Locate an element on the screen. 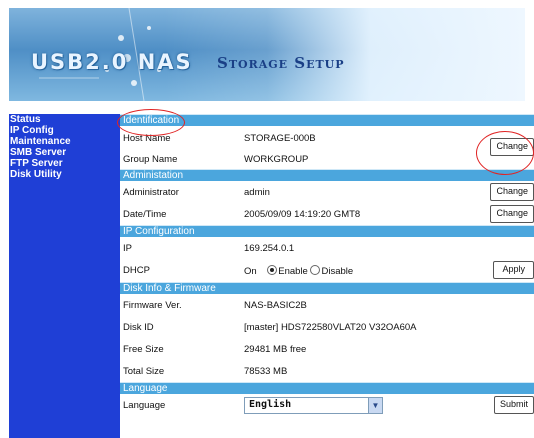 This screenshot has height=438, width=534. language-selected-value: English is located at coordinates (270, 404).